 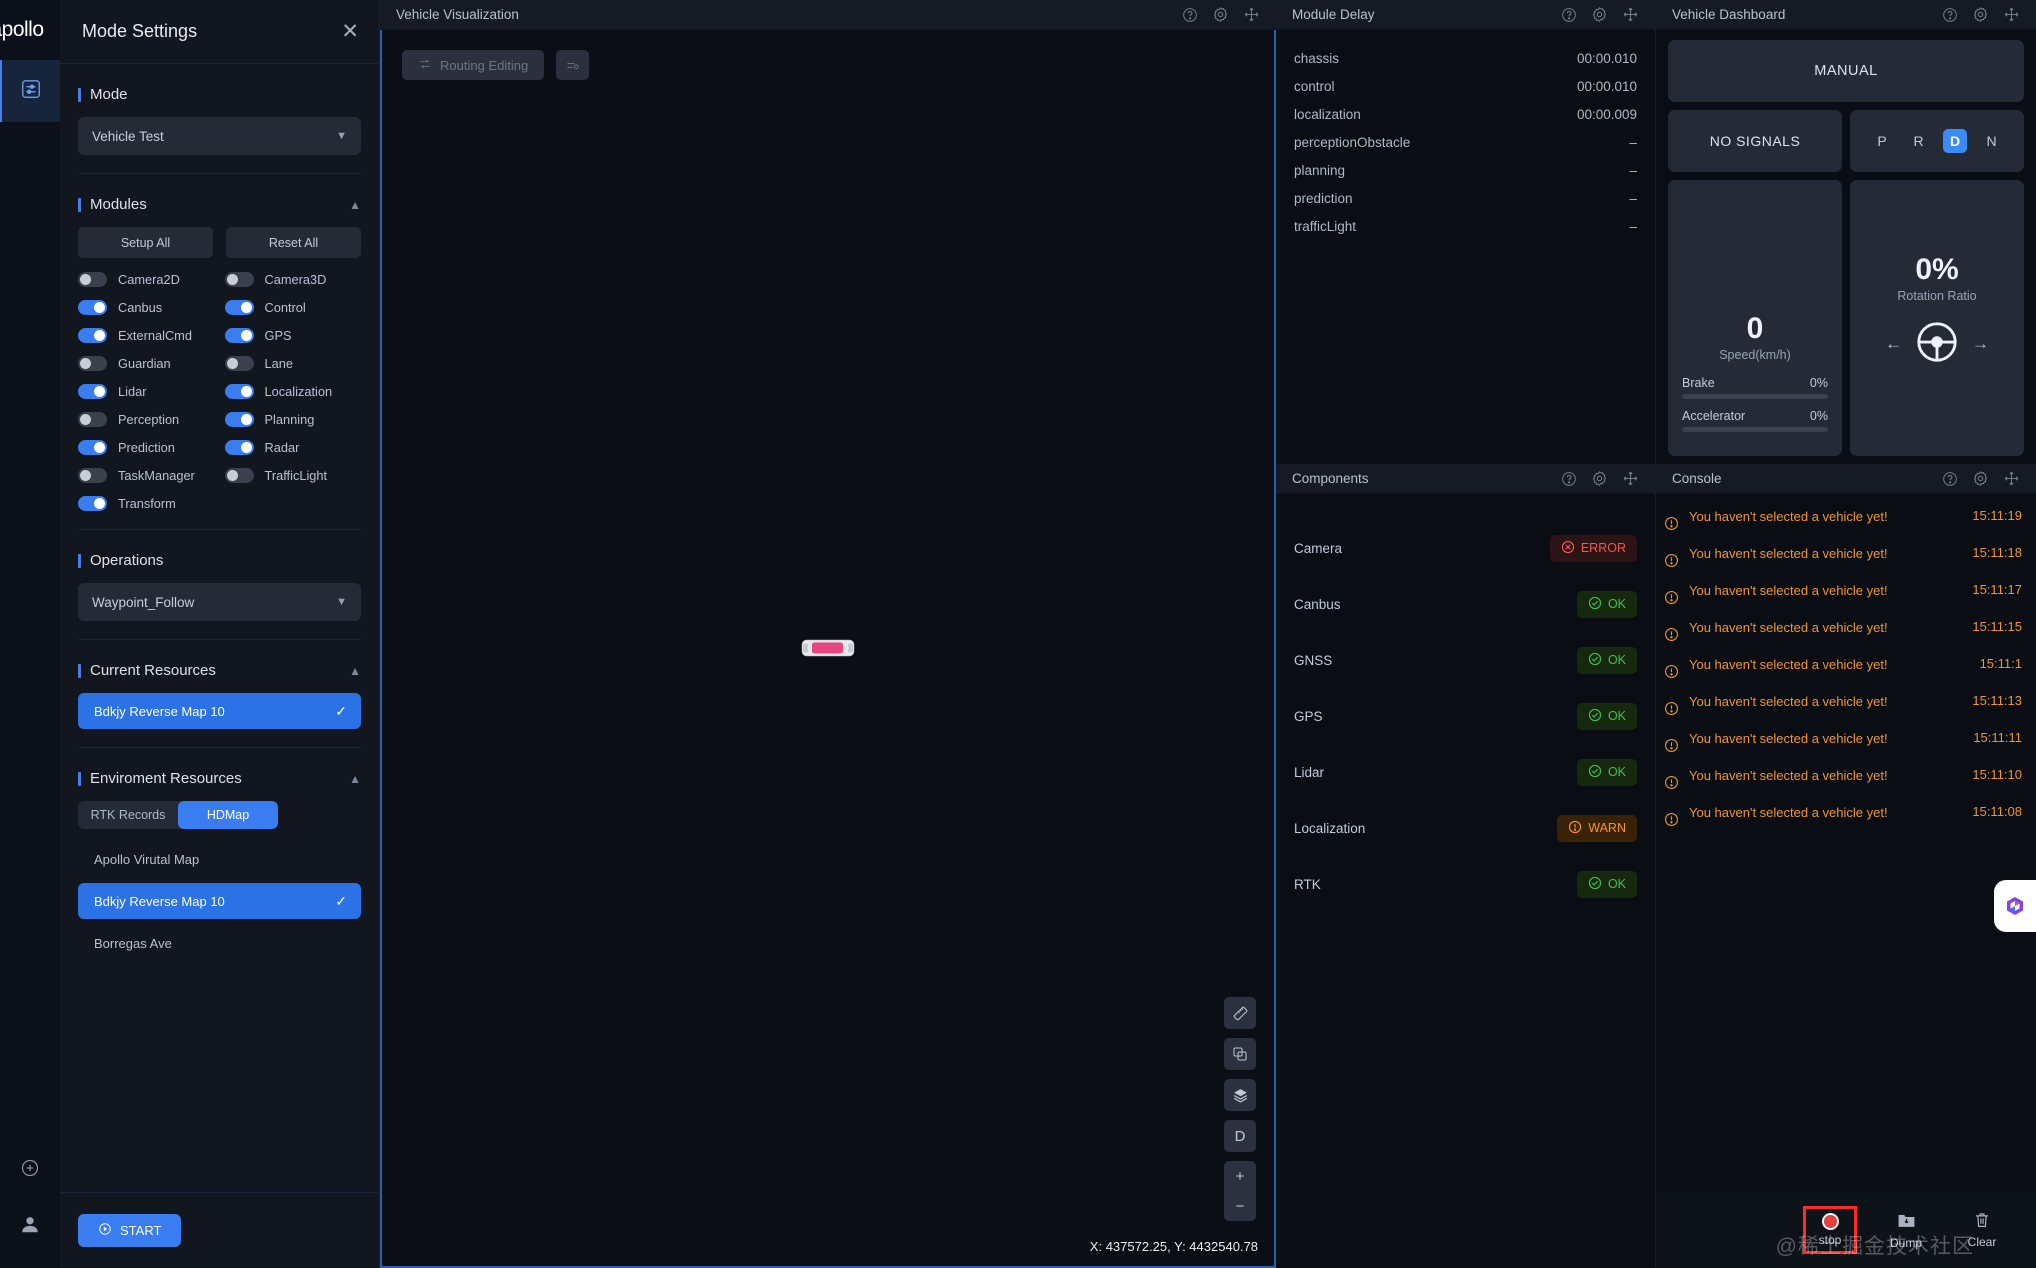 I want to click on route-edit-icon-button, so click(x=573, y=65).